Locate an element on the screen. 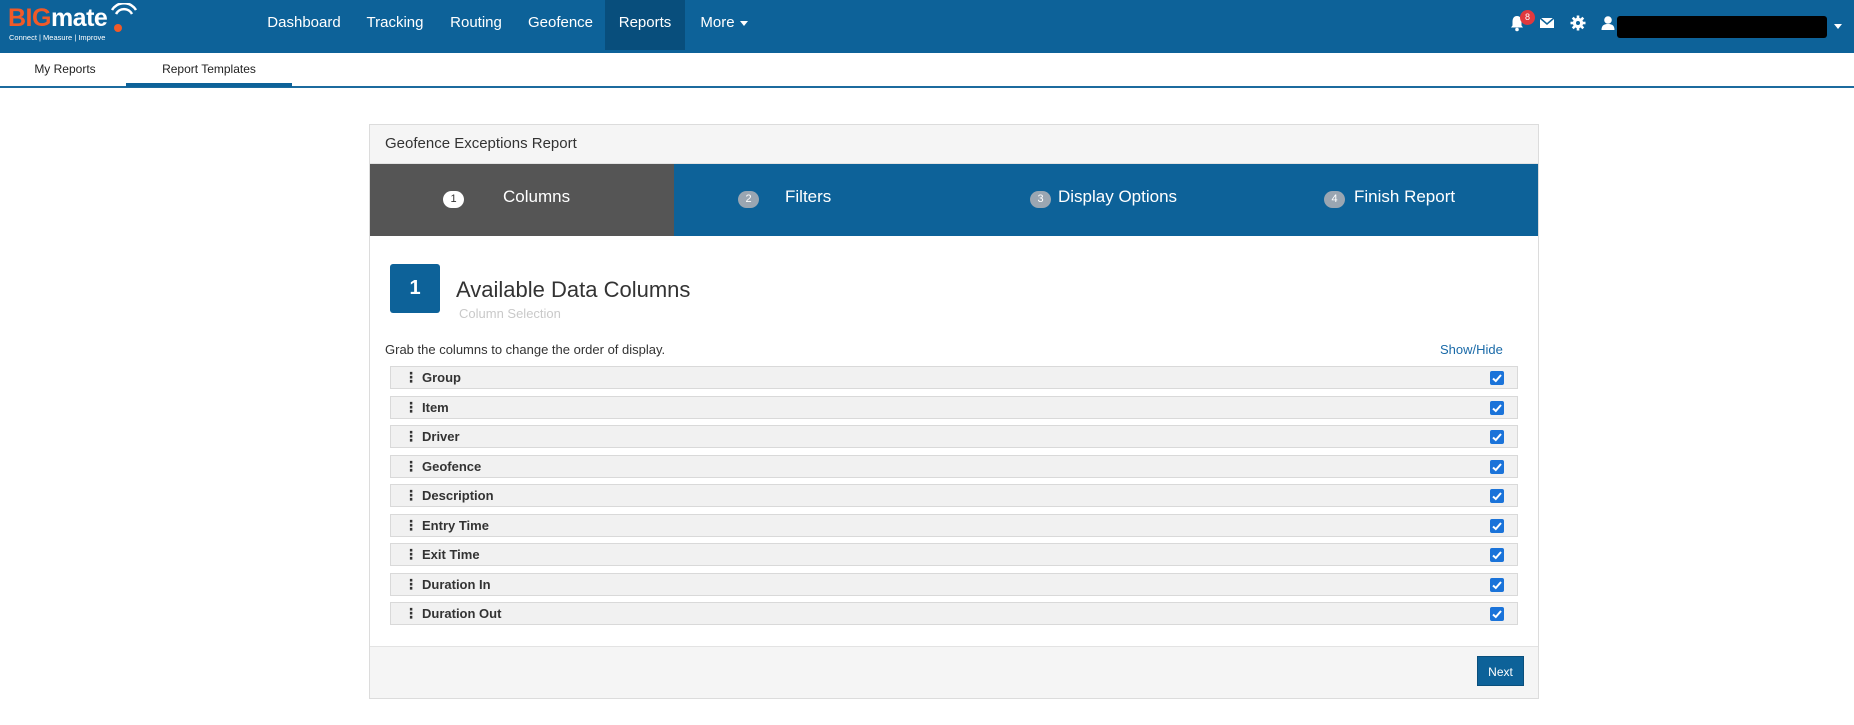 This screenshot has width=1854, height=725. step-label: Filters is located at coordinates (808, 196).